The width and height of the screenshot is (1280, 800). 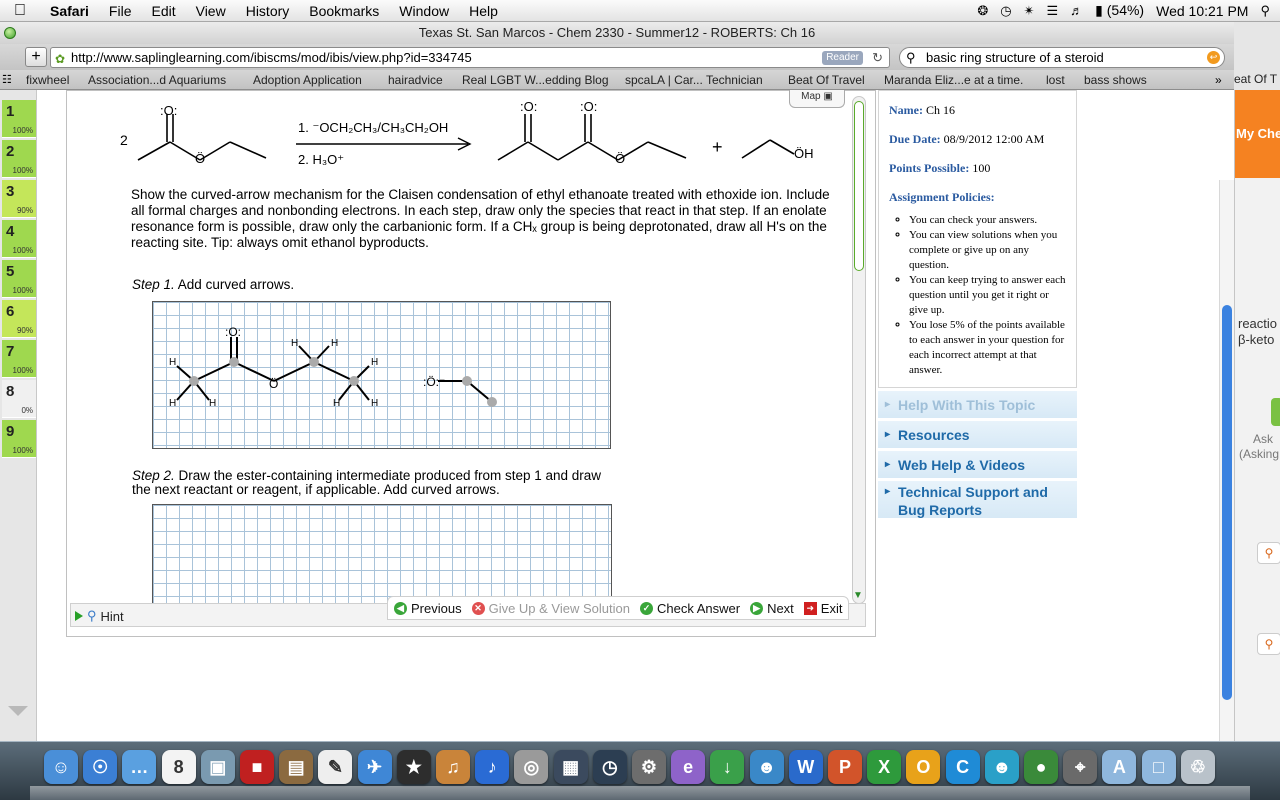 What do you see at coordinates (977, 405) in the screenshot?
I see `help-with-topic-link: Help With This Topic` at bounding box center [977, 405].